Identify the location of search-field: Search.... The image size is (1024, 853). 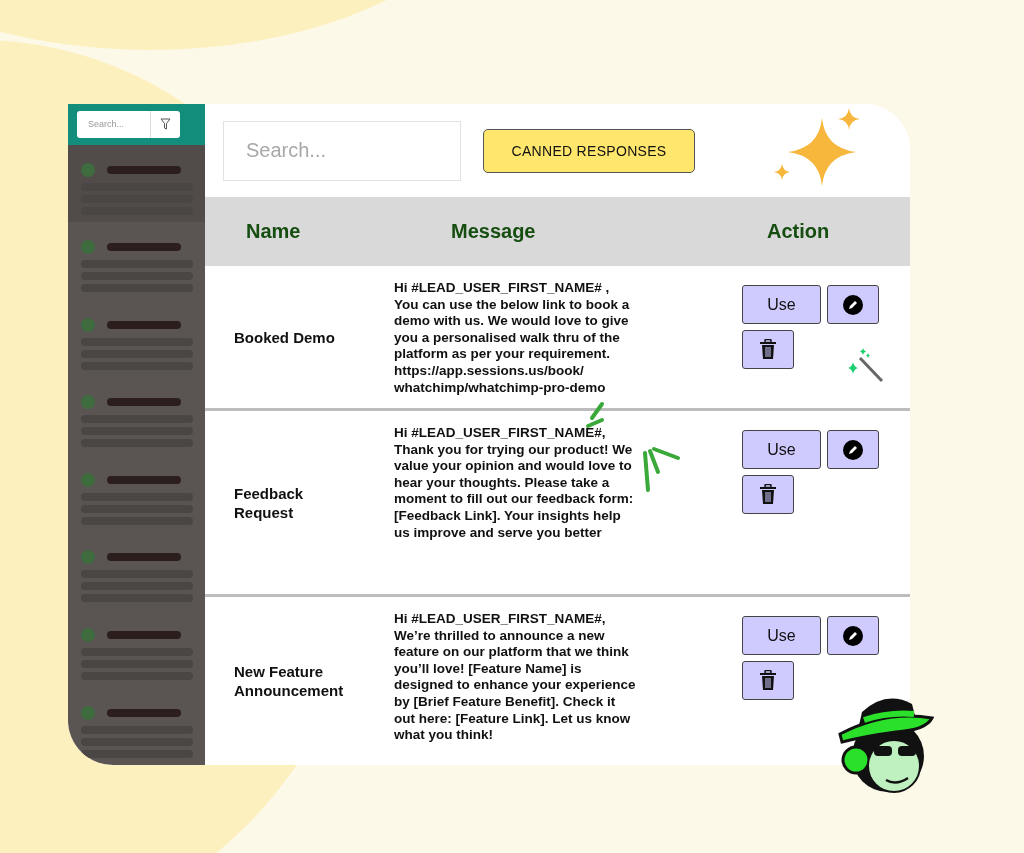
(342, 150).